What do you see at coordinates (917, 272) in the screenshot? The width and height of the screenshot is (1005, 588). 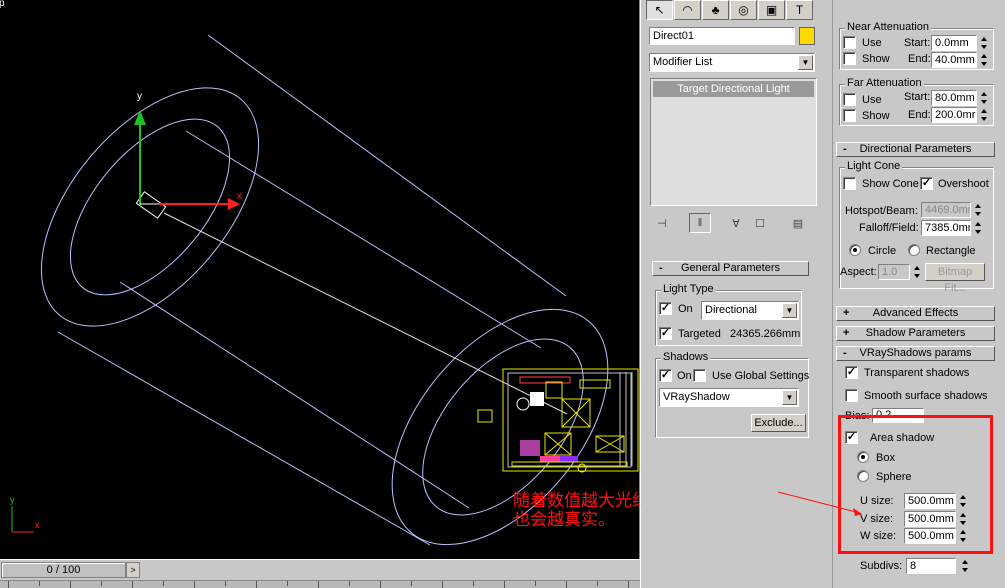 I see `aspect-spinner` at bounding box center [917, 272].